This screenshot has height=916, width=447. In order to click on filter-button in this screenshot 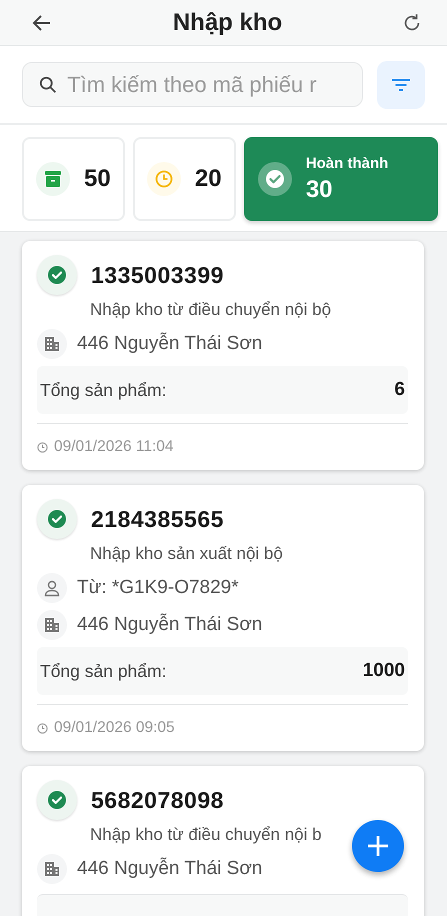, I will do `click(401, 85)`.